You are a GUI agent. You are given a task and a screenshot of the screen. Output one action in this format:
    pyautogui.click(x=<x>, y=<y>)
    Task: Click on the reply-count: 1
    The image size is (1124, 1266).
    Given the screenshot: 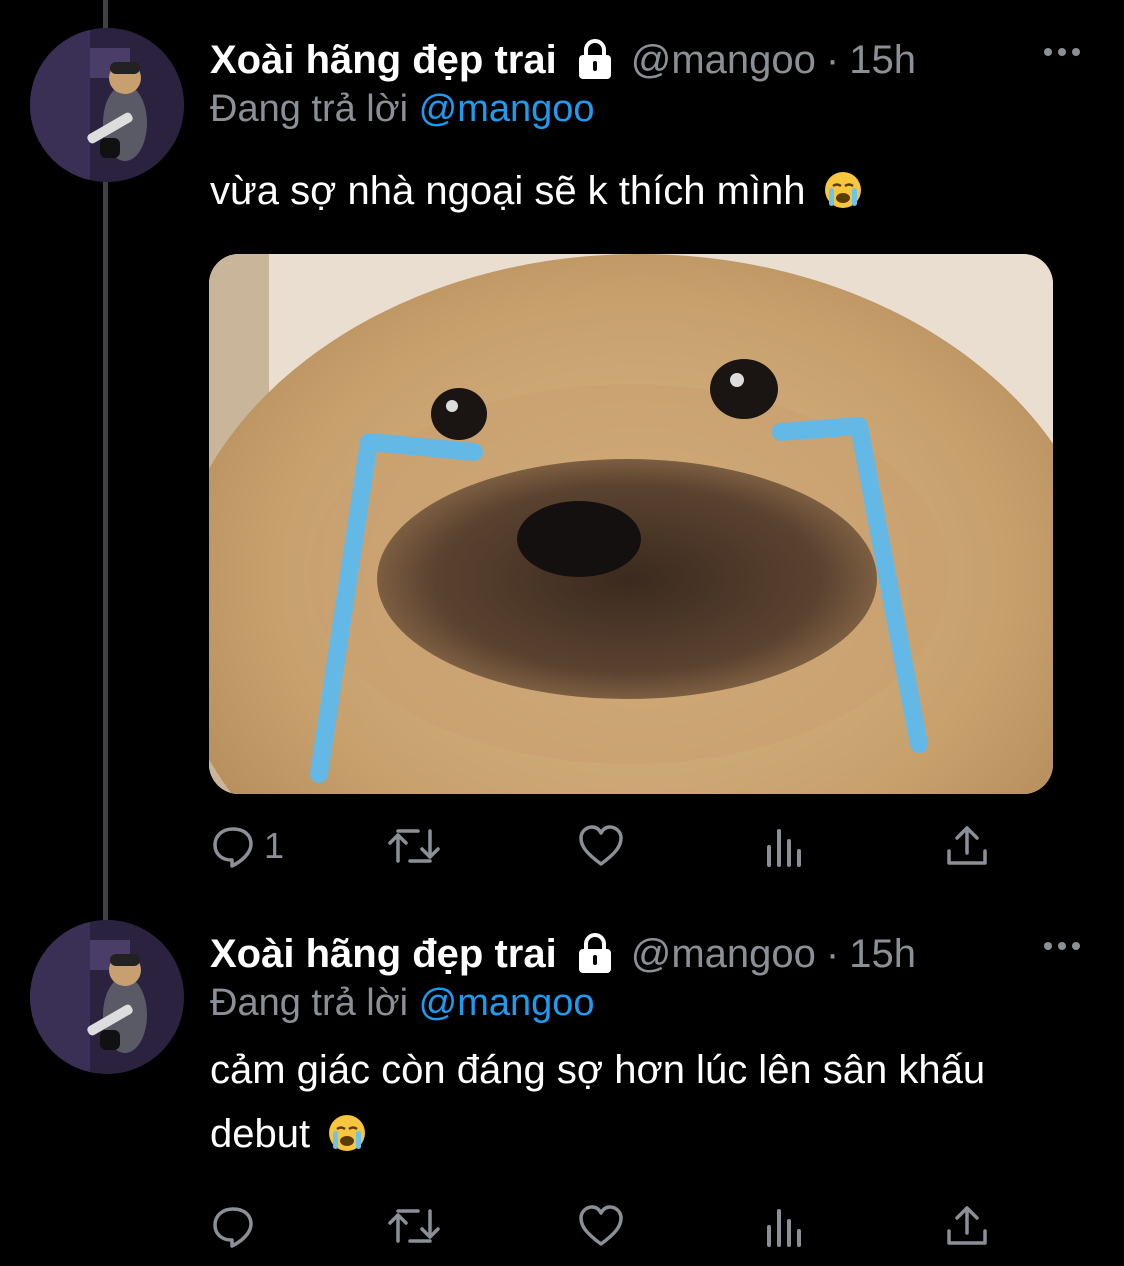 What is the action you would take?
    pyautogui.click(x=274, y=845)
    